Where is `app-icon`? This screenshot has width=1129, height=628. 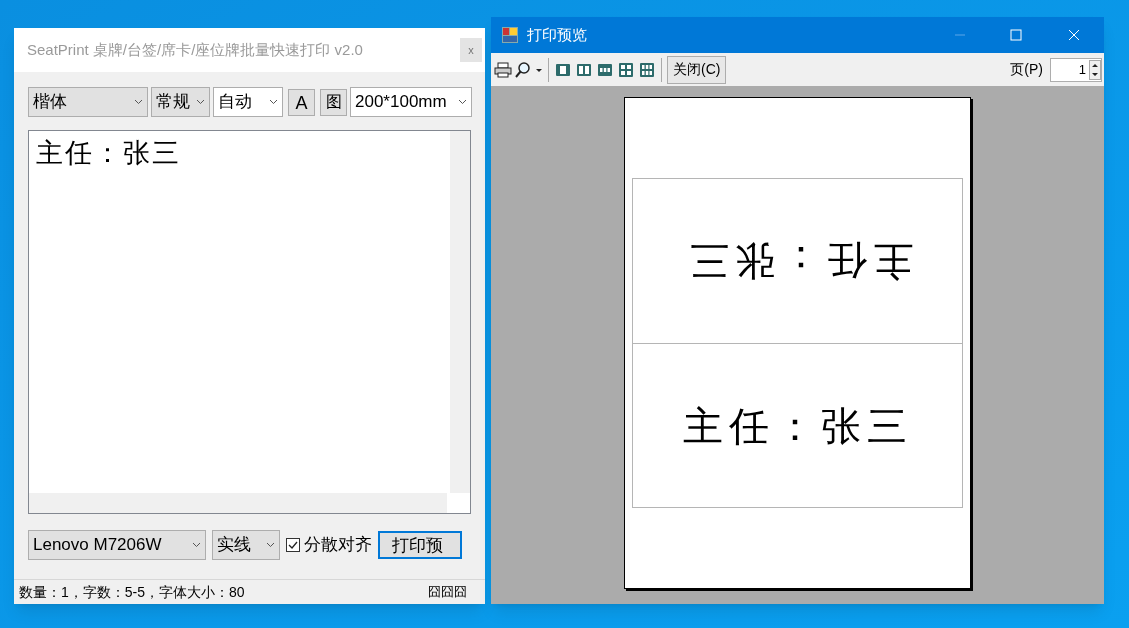
app-icon is located at coordinates (510, 35).